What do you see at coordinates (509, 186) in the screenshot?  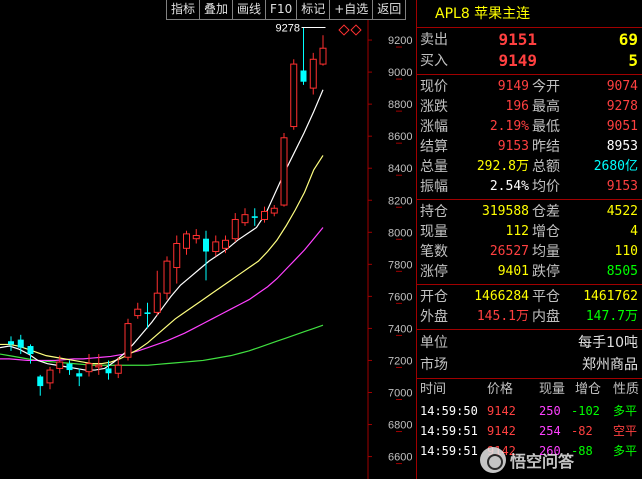 I see `stat-value: 2.54%` at bounding box center [509, 186].